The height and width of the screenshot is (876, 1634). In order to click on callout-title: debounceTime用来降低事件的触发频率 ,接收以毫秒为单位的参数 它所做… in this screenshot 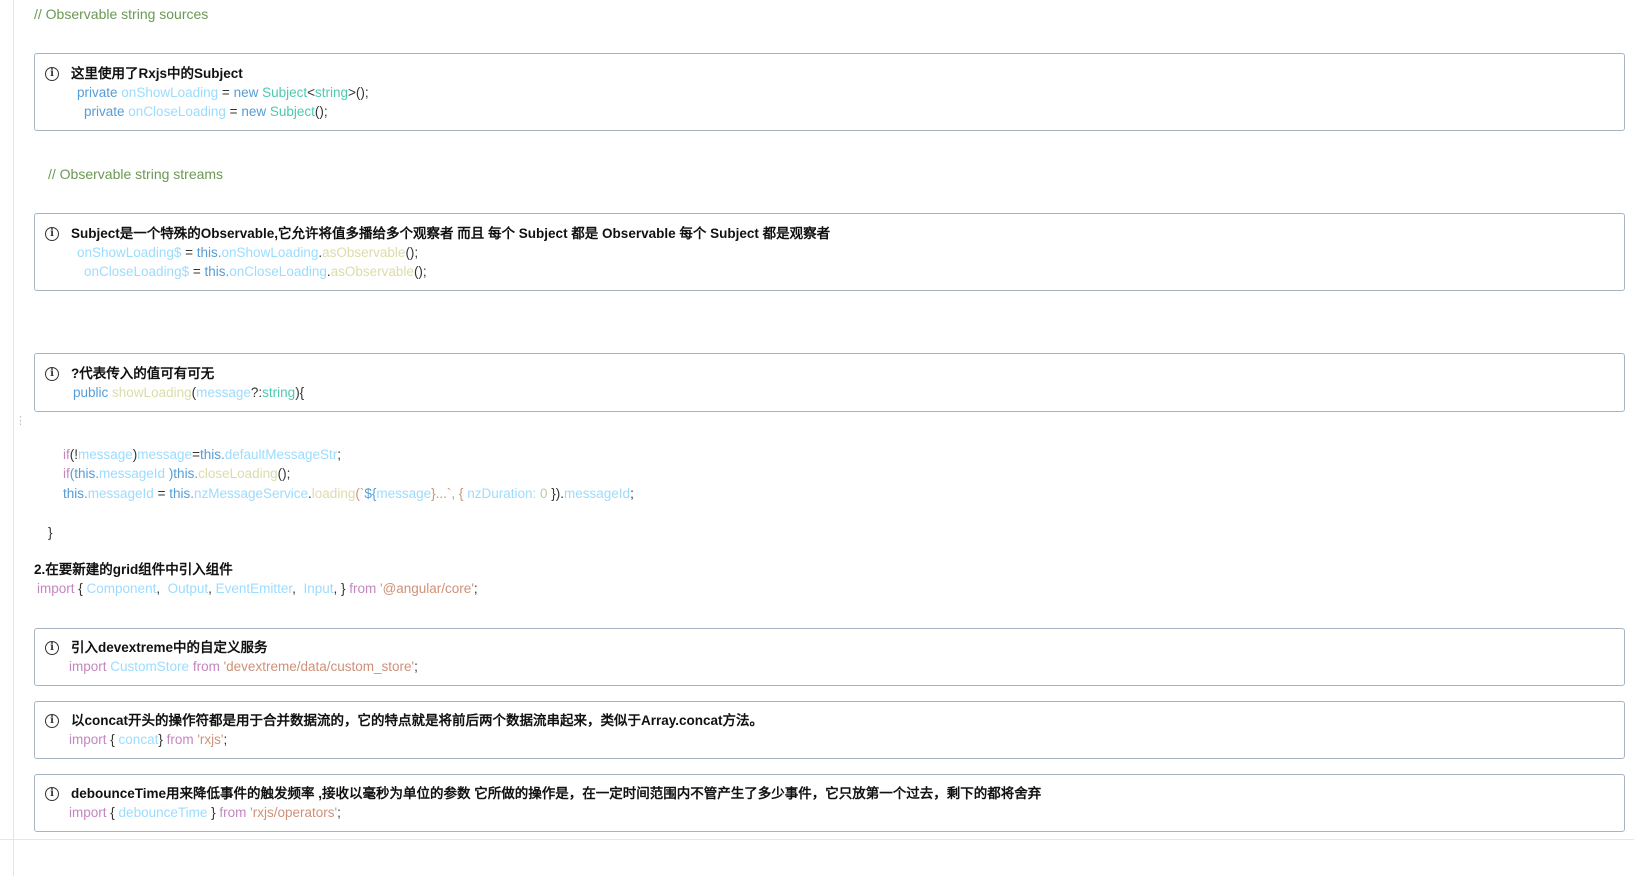, I will do `click(556, 793)`.